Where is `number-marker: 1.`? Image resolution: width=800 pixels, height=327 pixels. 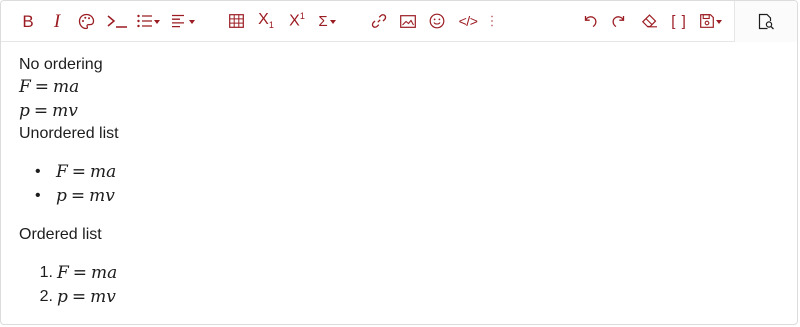
number-marker: 1. is located at coordinates (46, 272).